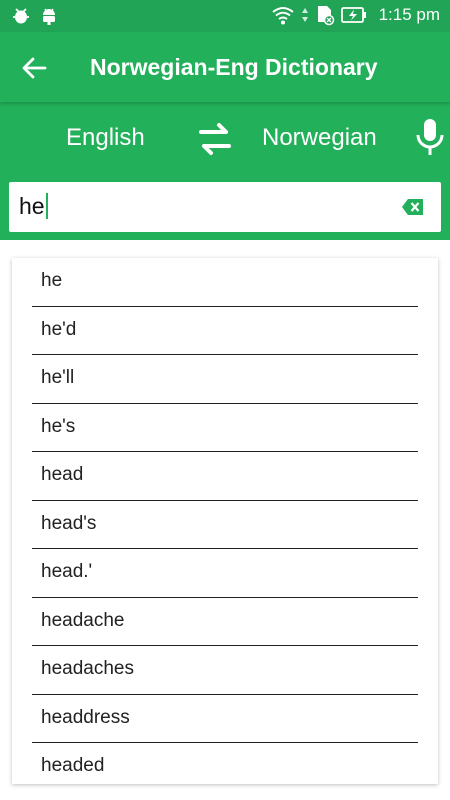 Image resolution: width=450 pixels, height=800 pixels. I want to click on bug-icon, so click(21, 16).